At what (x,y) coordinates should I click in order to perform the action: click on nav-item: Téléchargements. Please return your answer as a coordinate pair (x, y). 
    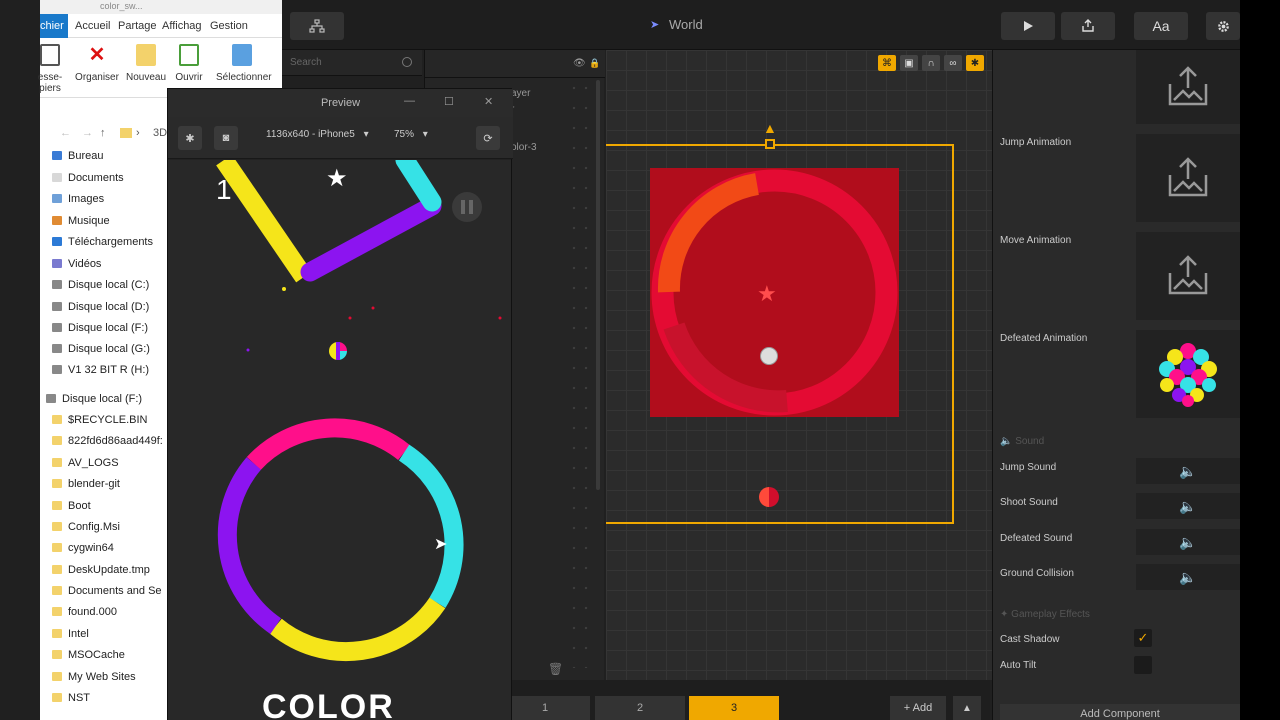
    Looking at the image, I should click on (102, 242).